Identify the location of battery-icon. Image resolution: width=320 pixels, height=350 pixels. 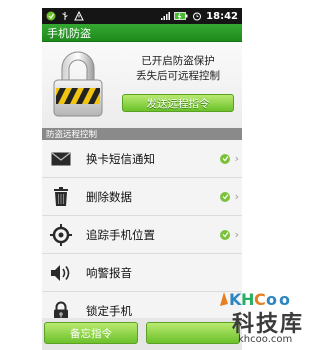
(181, 16).